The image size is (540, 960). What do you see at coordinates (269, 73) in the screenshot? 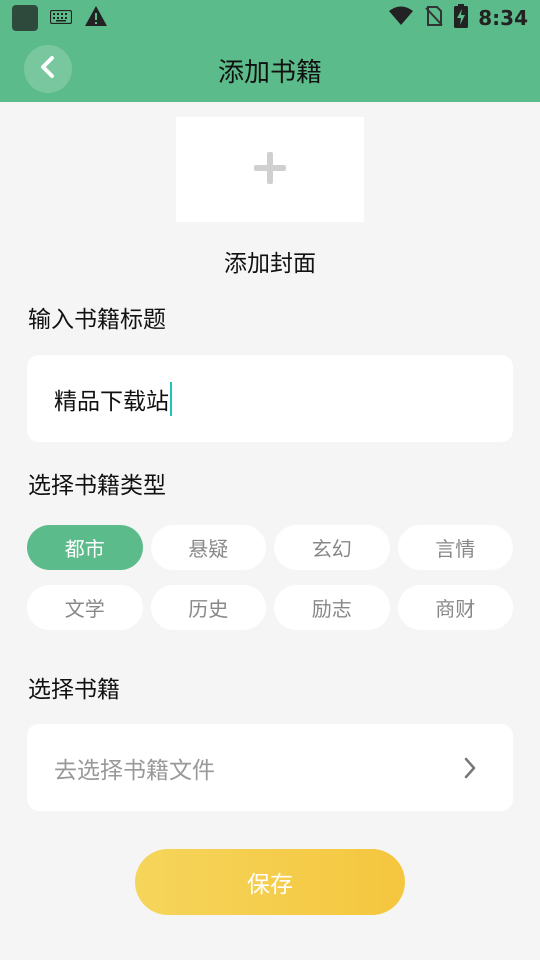
I see `page-title: 添加书籍` at bounding box center [269, 73].